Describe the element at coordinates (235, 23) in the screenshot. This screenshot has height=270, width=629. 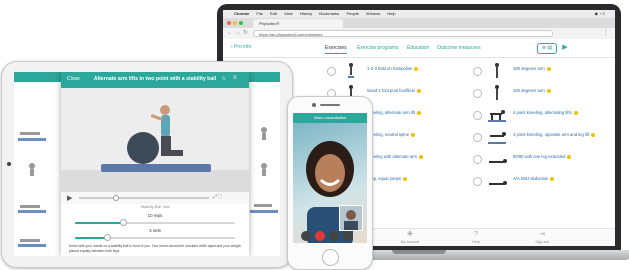
I see `minimize-window-icon` at that location.